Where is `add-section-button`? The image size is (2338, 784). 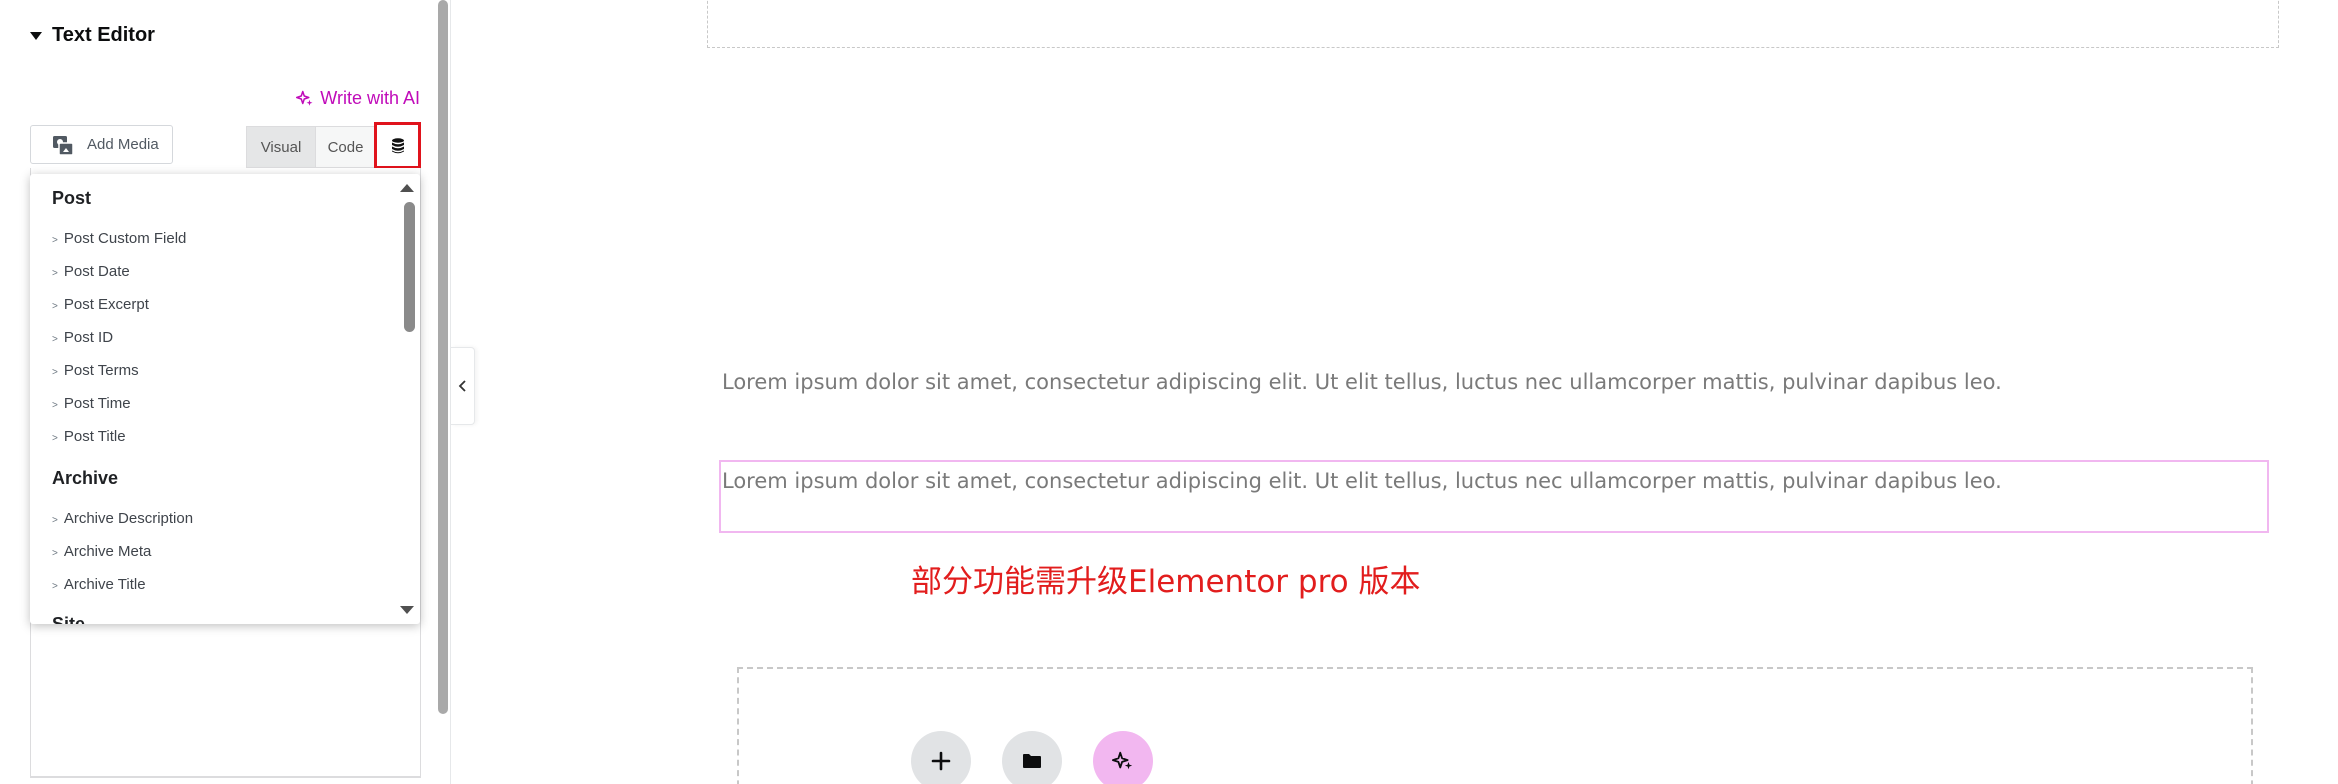 add-section-button is located at coordinates (941, 757).